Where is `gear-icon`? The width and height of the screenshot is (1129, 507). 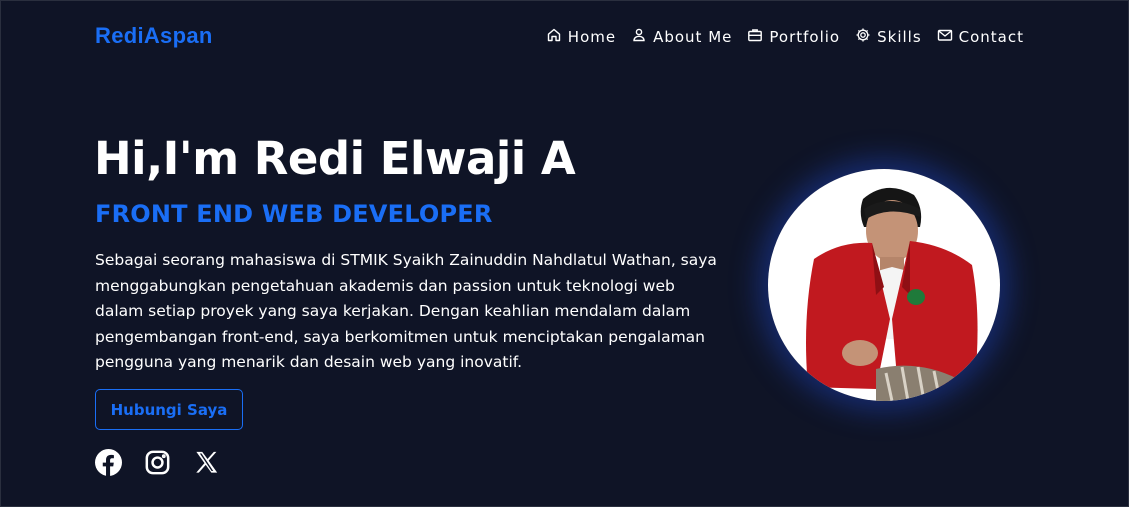
gear-icon is located at coordinates (863, 37).